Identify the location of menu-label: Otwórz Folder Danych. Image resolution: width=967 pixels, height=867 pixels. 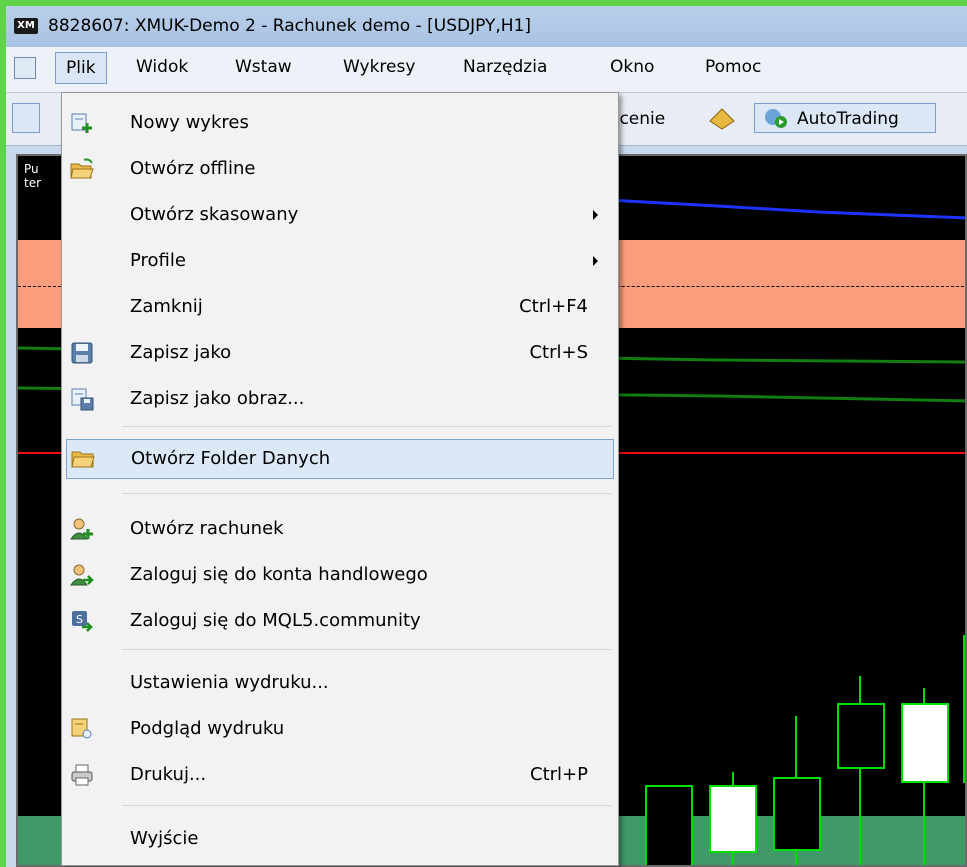
(231, 458).